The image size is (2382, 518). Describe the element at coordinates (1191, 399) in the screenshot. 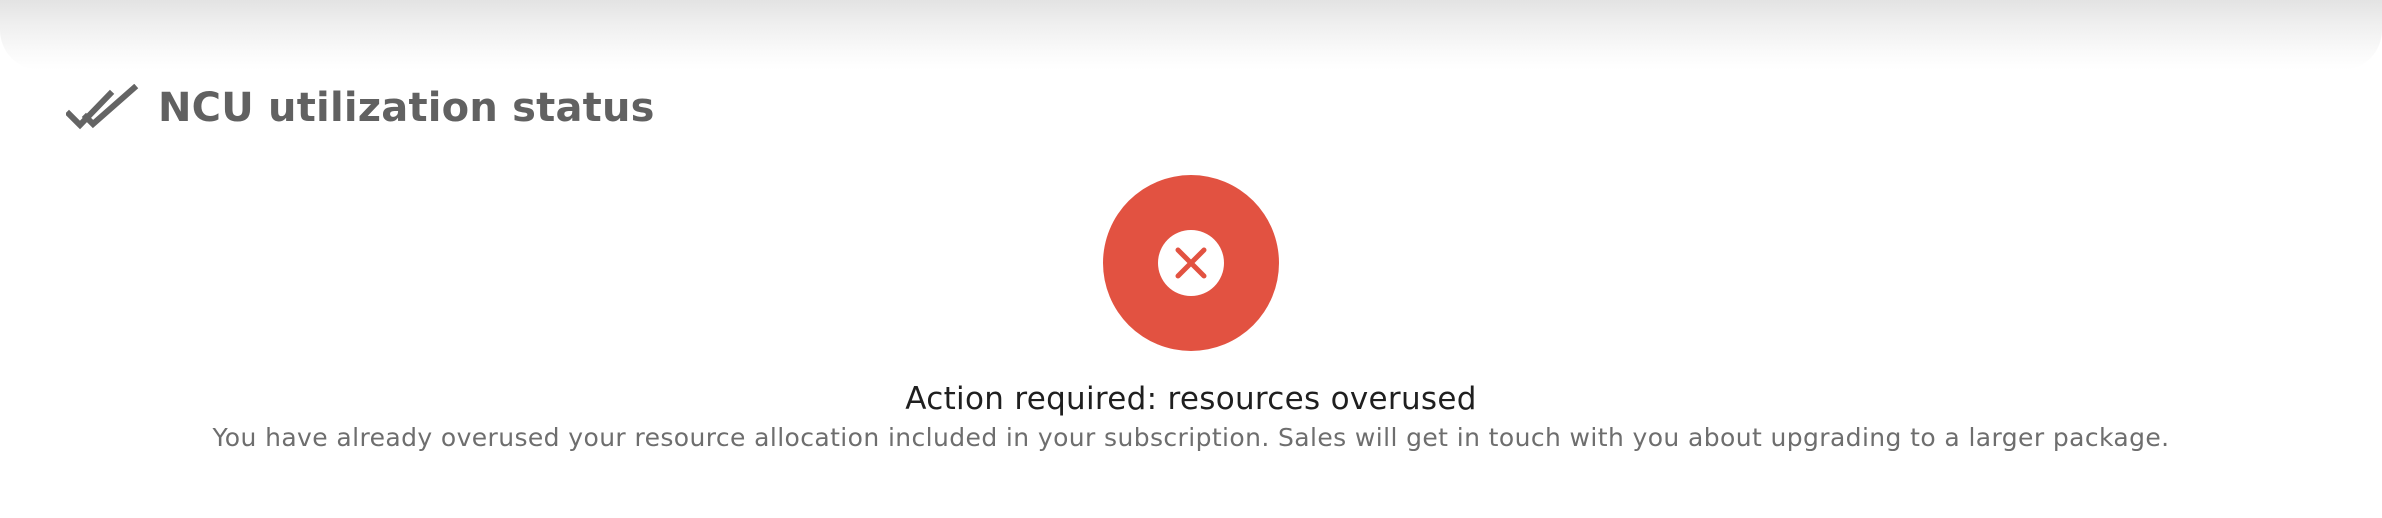

I see `status-title: Action required: resources overused` at that location.